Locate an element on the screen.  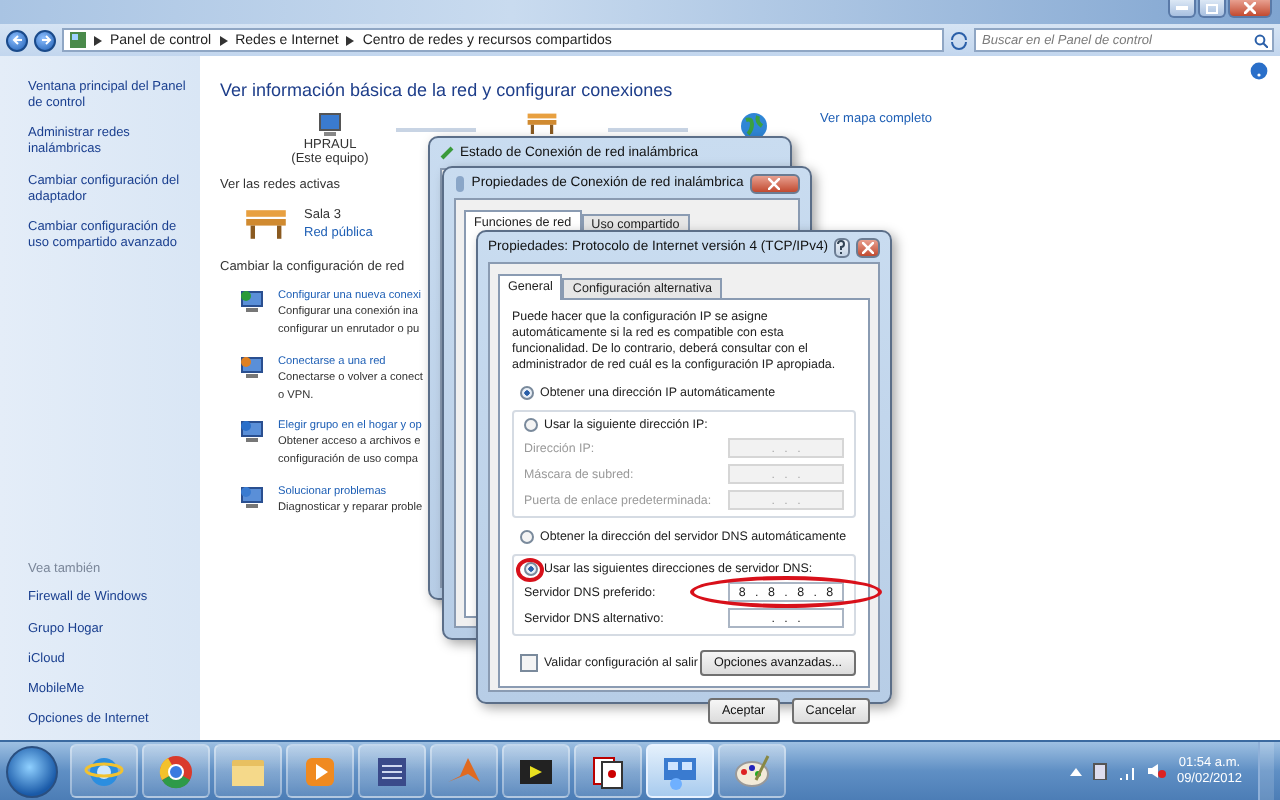
question-mark-icon is located at coordinates (841, 247).